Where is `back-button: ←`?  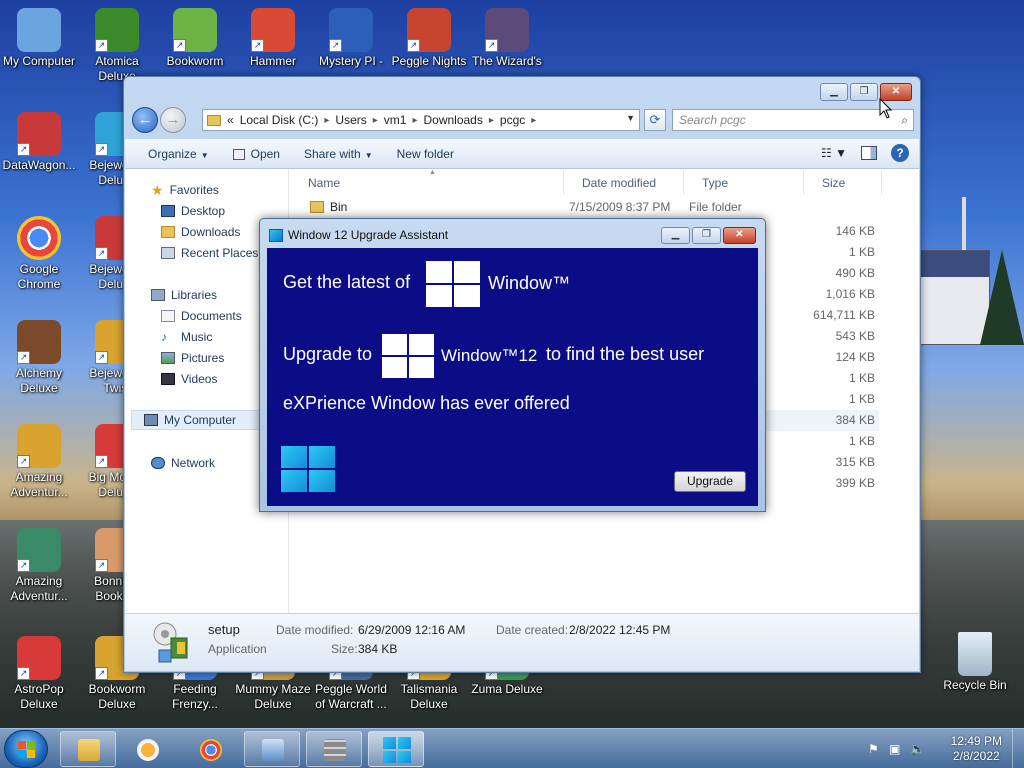 back-button: ← is located at coordinates (145, 120).